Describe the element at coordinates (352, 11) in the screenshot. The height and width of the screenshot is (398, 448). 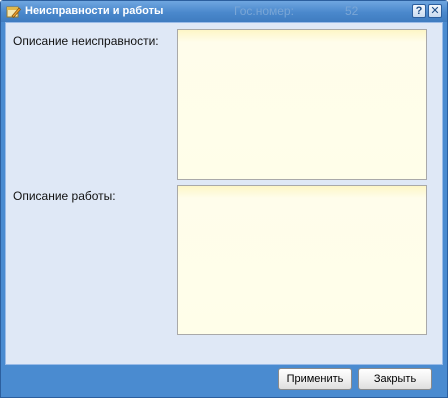
I see `background-value: 52` at that location.